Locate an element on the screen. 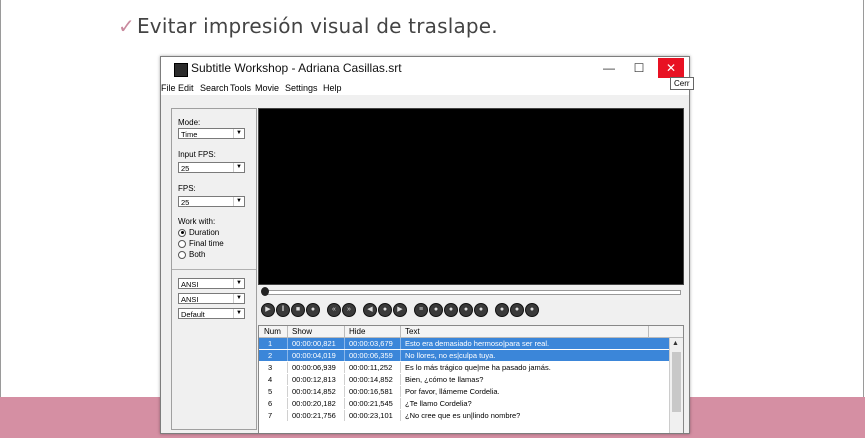 This screenshot has height=438, width=865. radio-duration: Duration is located at coordinates (198, 232).